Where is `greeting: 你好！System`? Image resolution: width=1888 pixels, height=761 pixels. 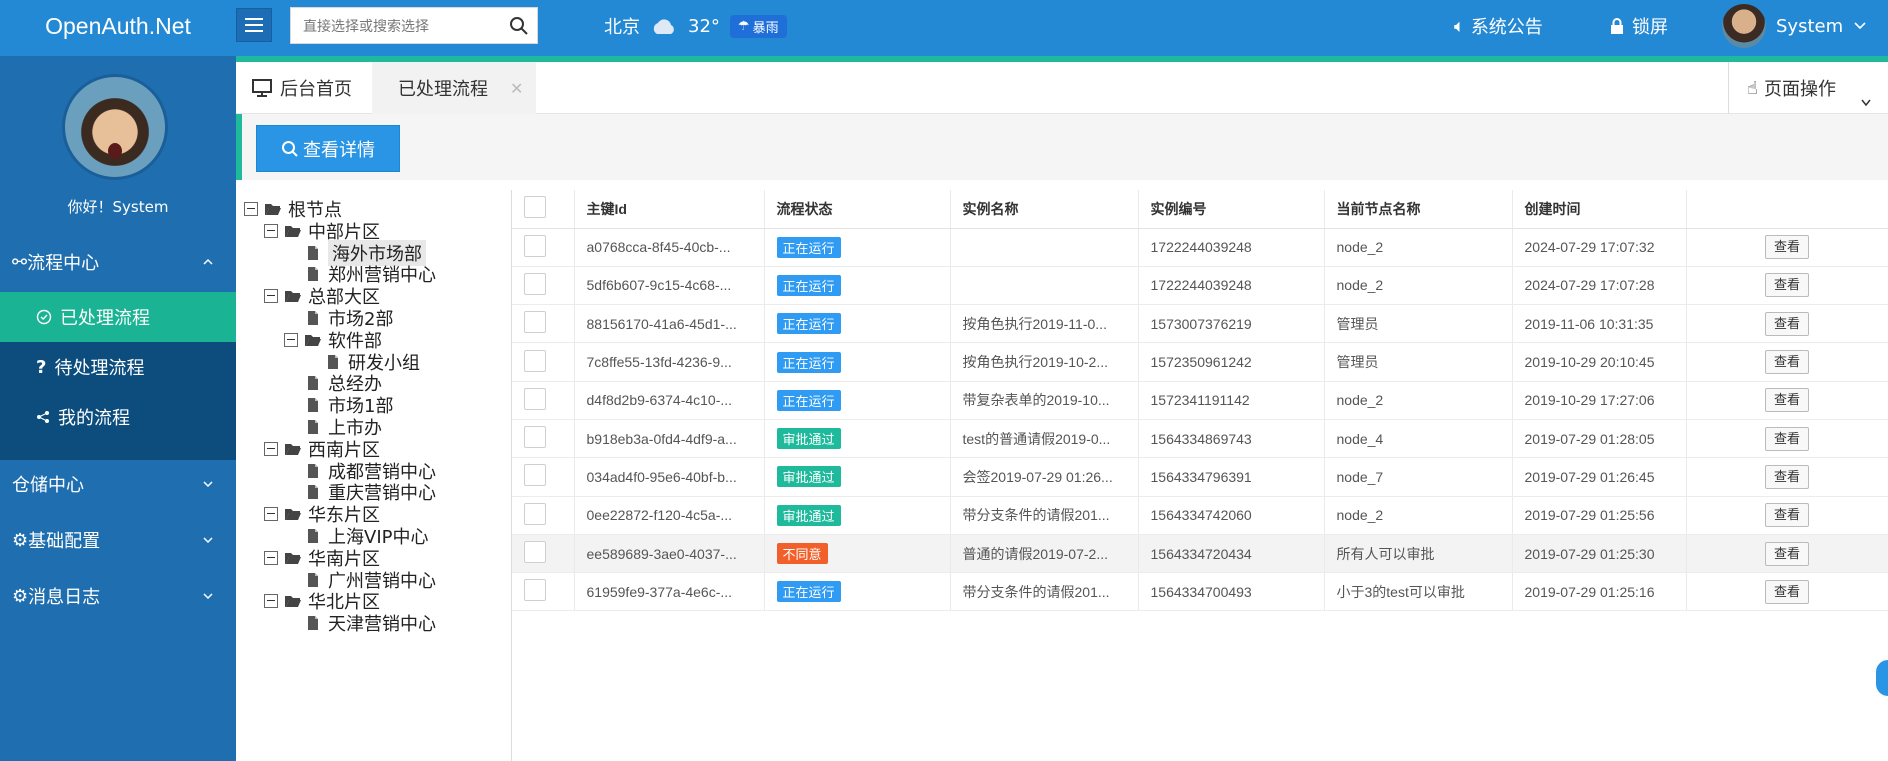
greeting: 你好！System is located at coordinates (118, 207).